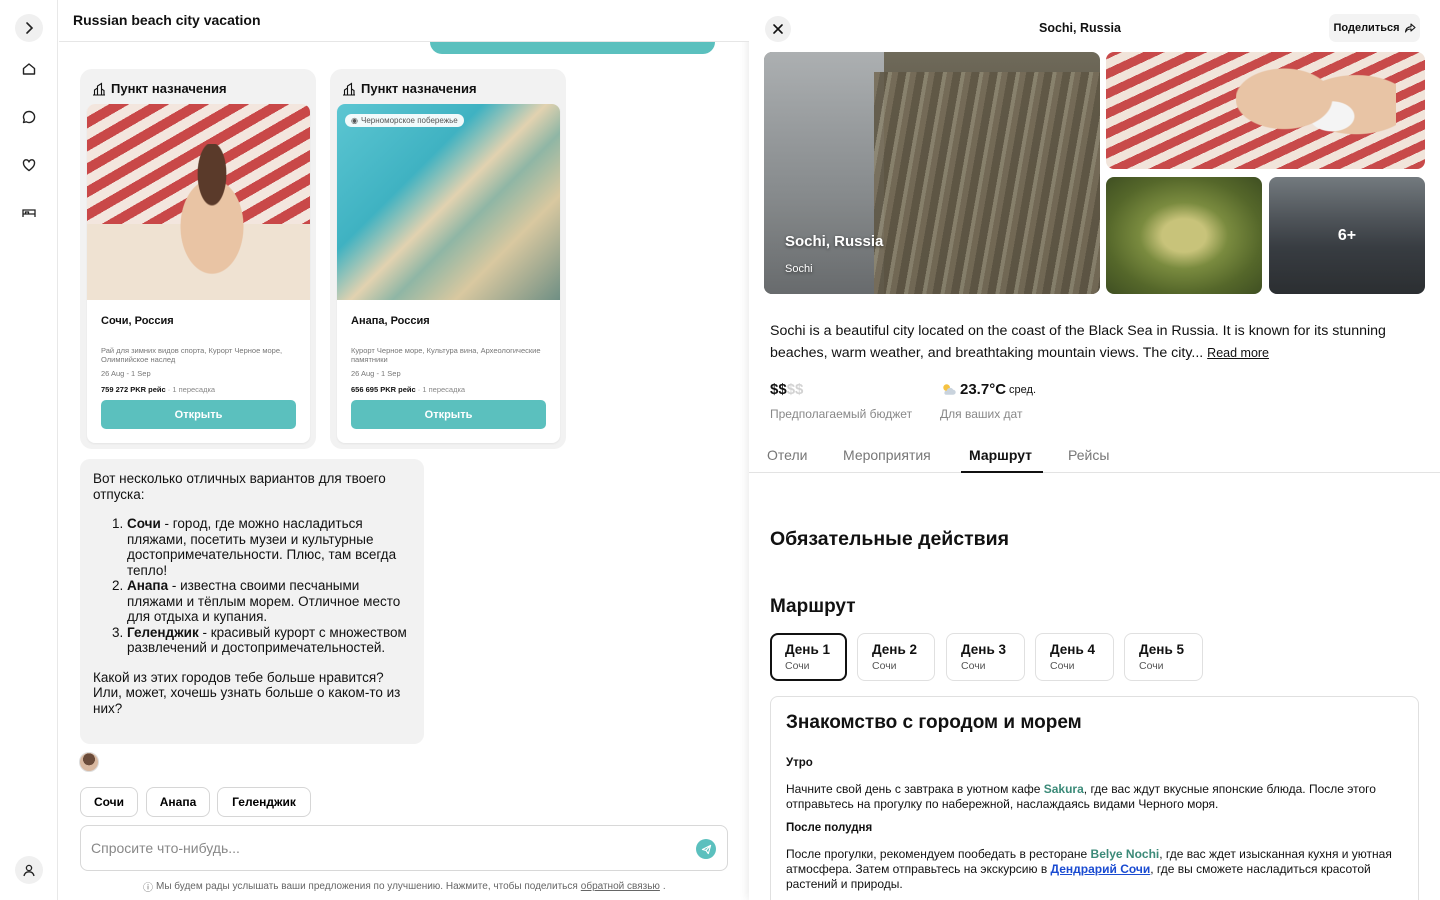 This screenshot has height=900, width=1440. What do you see at coordinates (887, 455) in the screenshot?
I see `tab-activities: Мероприятия` at bounding box center [887, 455].